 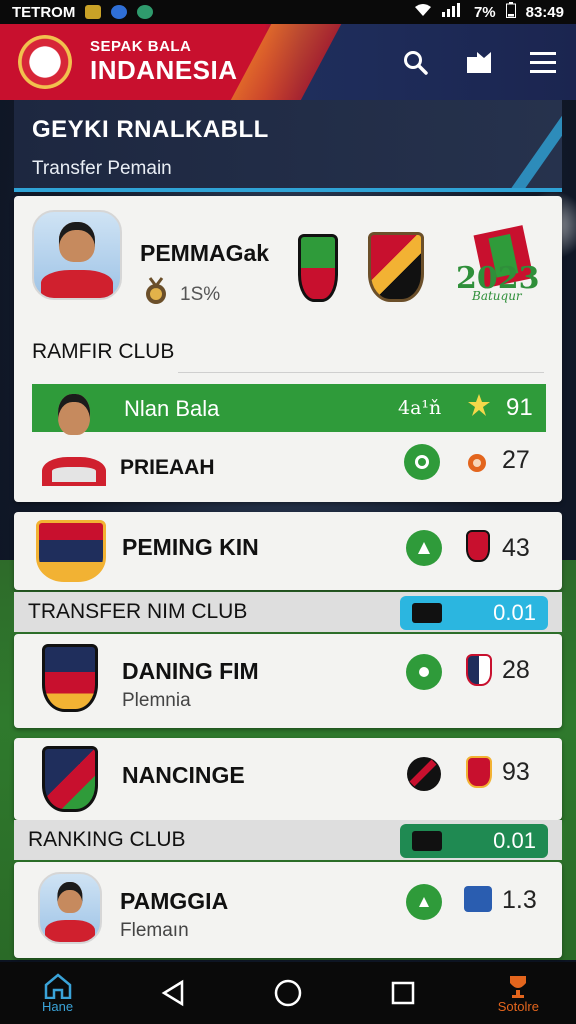 What do you see at coordinates (167, 468) in the screenshot?
I see `player-name: PRIEAAH` at bounding box center [167, 468].